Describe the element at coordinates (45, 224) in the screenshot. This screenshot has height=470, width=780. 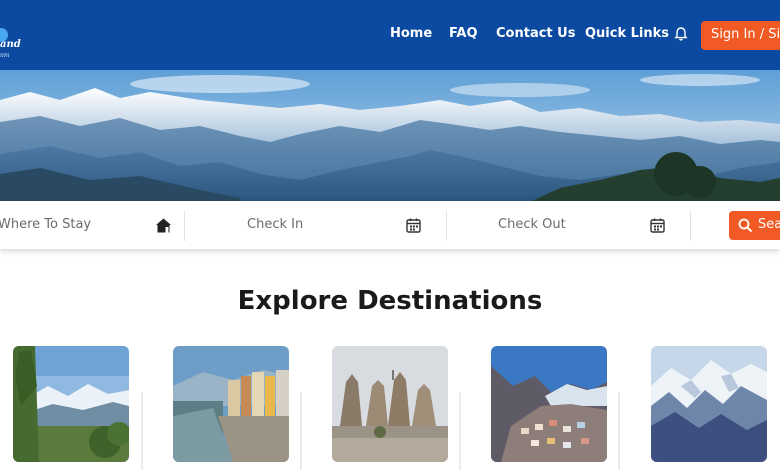
I see `where-to-stay-input: Where To Stay` at that location.